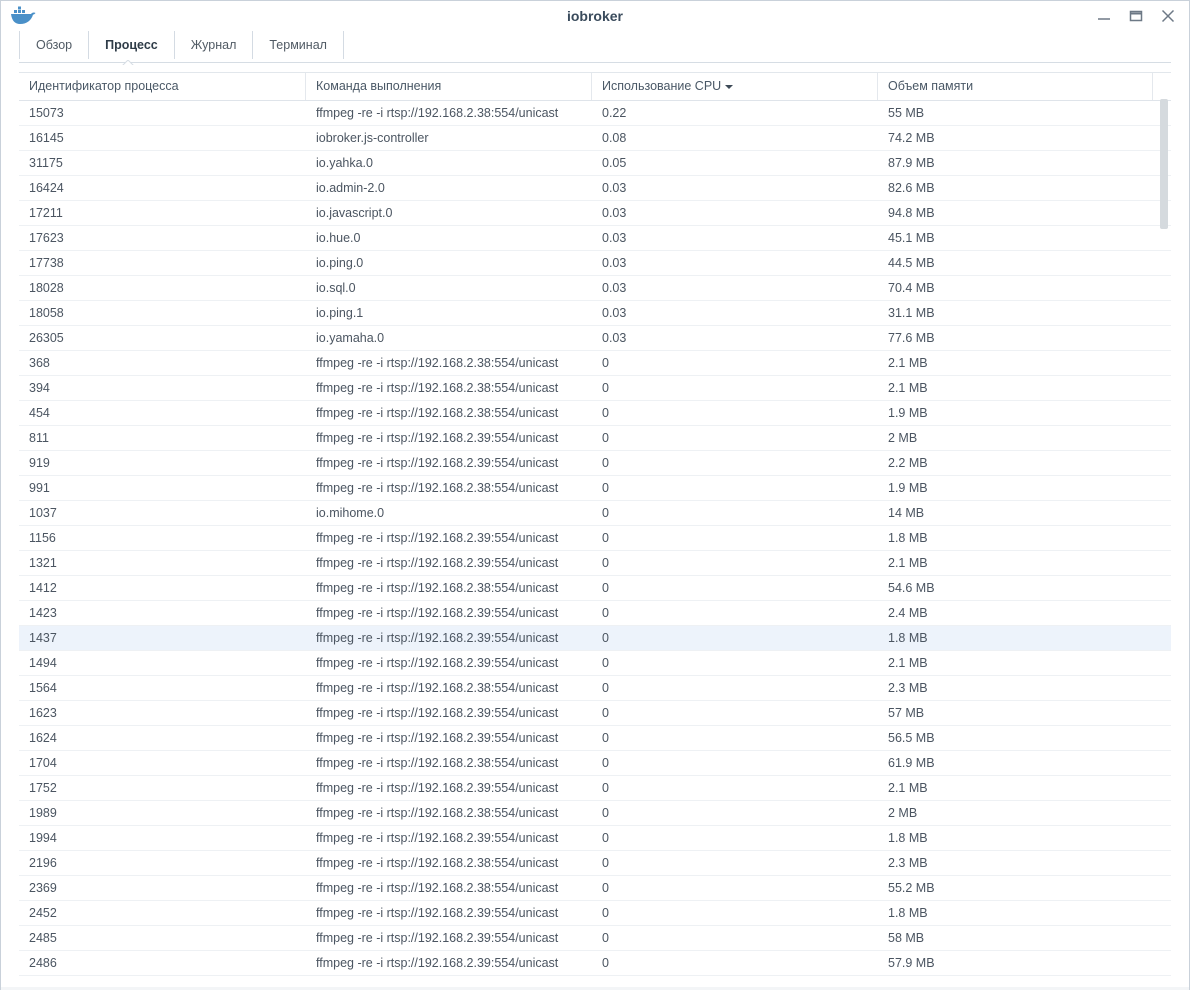  What do you see at coordinates (908, 688) in the screenshot?
I see `cell-memory: 2.3 MB` at bounding box center [908, 688].